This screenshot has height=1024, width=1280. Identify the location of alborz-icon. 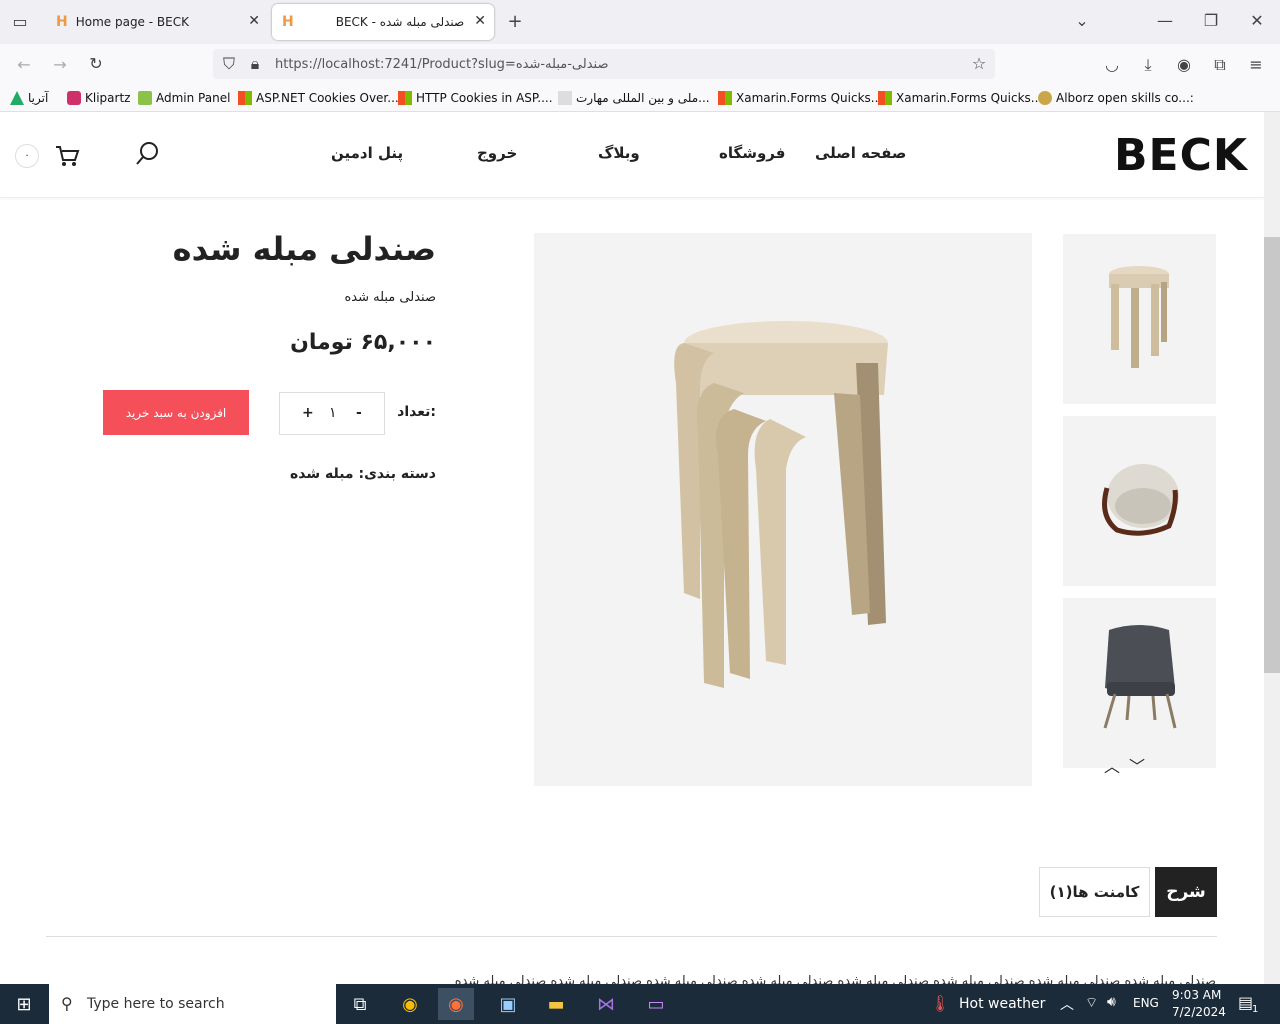
(1045, 98).